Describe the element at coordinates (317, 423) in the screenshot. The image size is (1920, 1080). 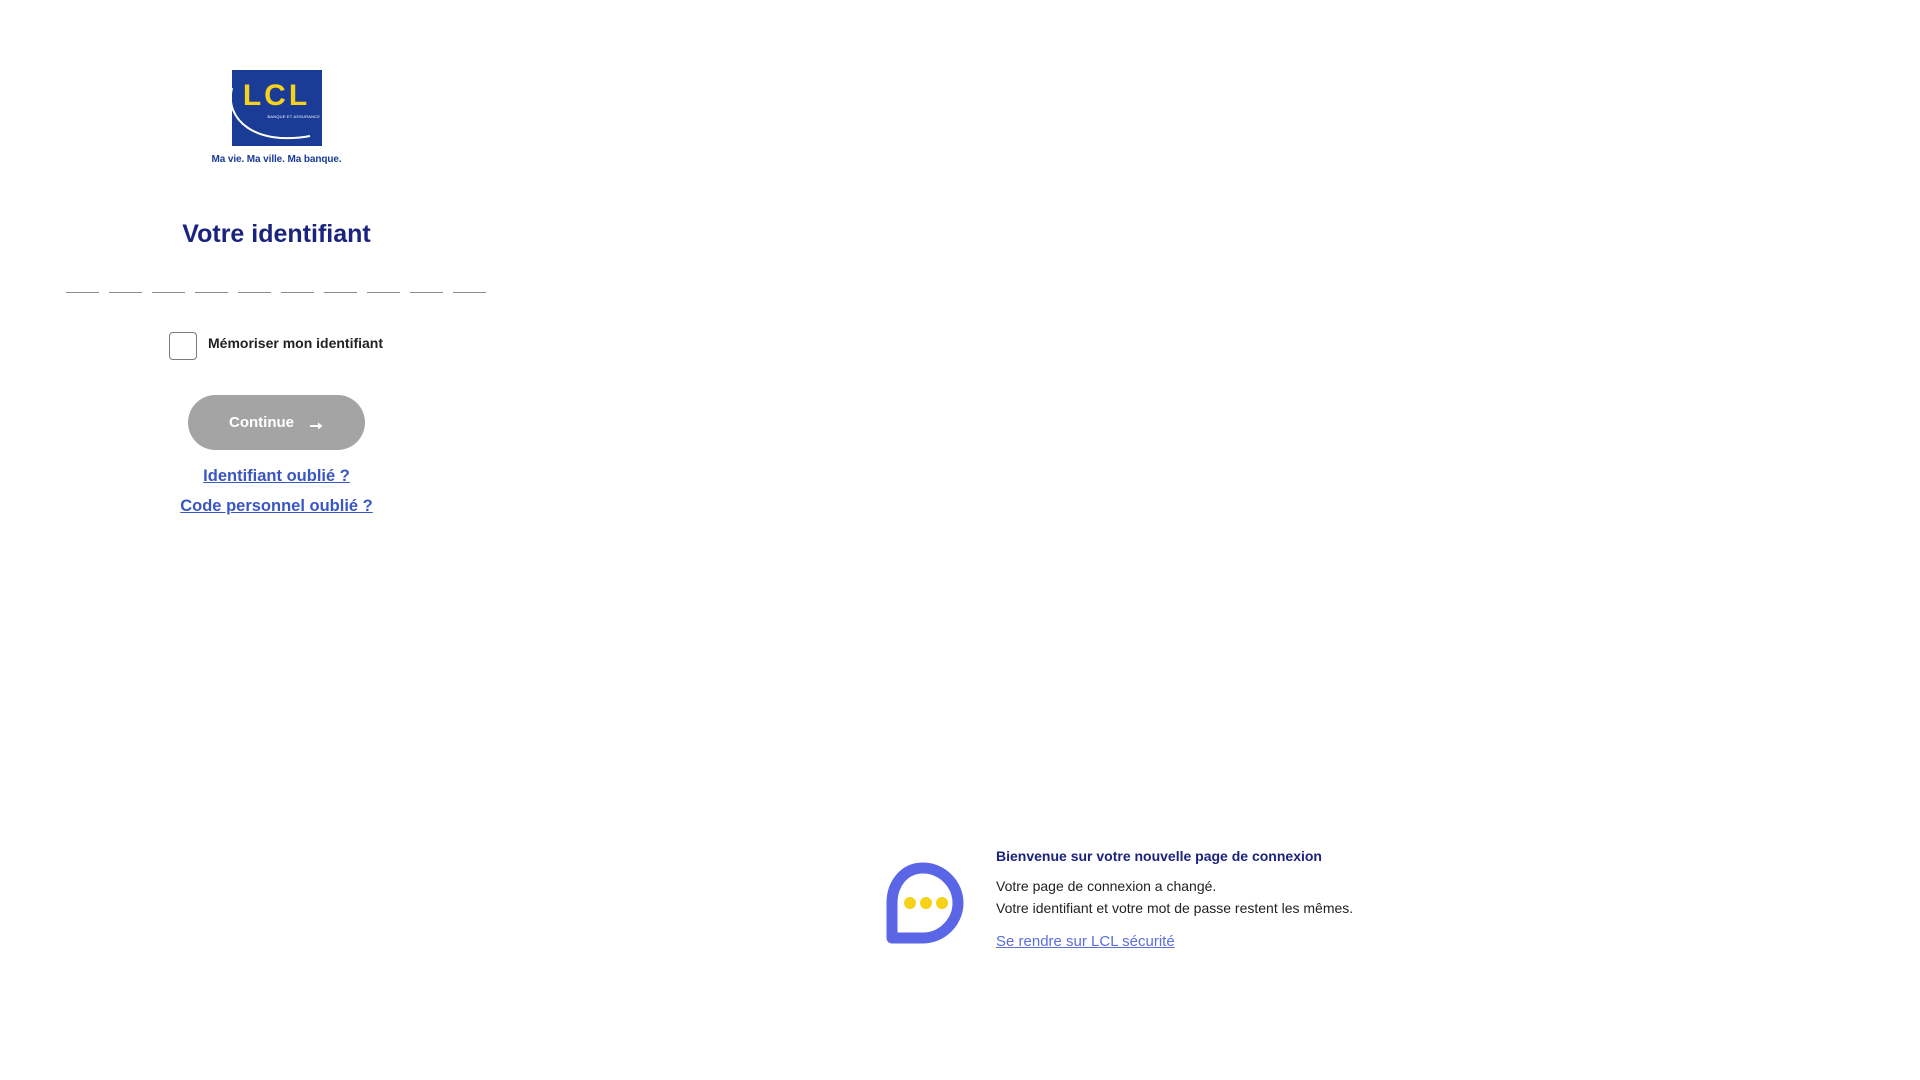
I see `arrow-right-icon` at that location.